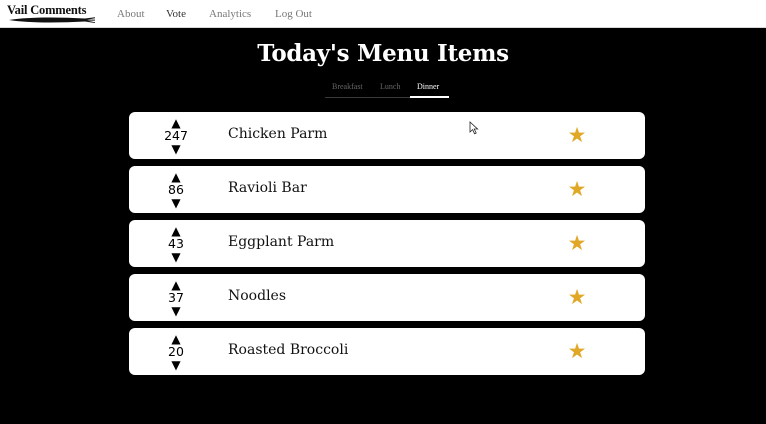 This screenshot has width=766, height=424. What do you see at coordinates (429, 97) in the screenshot?
I see `active-tab-indicator` at bounding box center [429, 97].